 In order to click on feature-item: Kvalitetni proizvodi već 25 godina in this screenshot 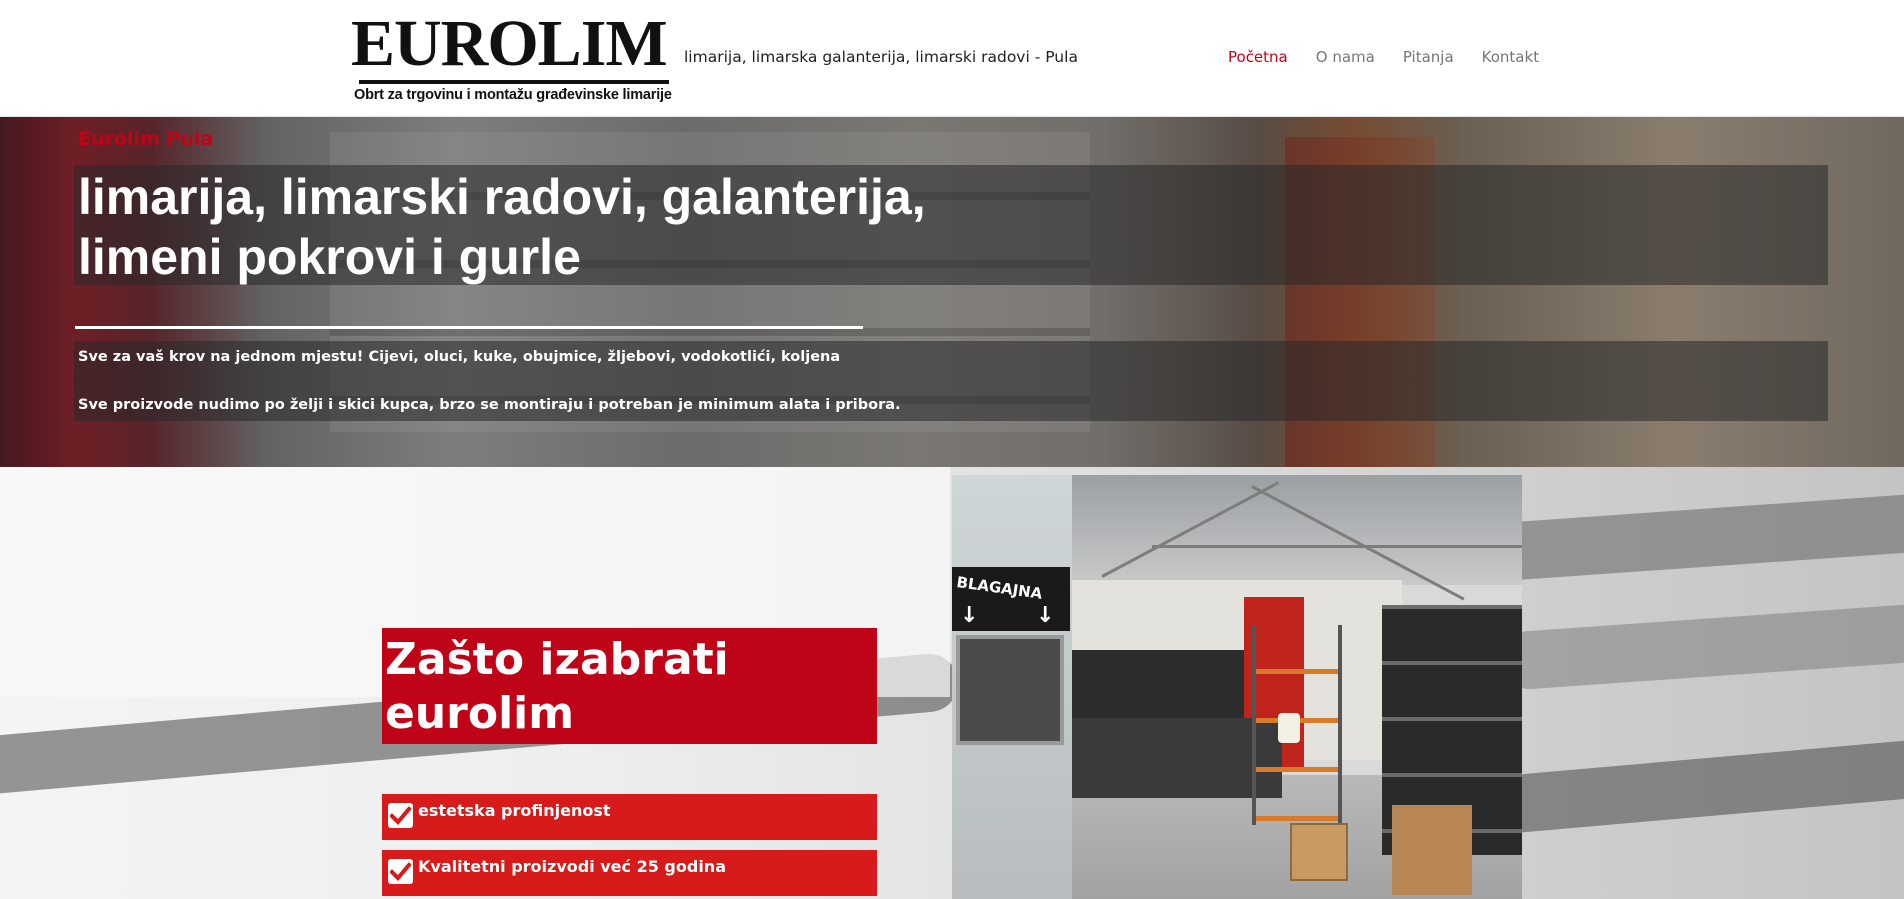, I will do `click(629, 873)`.